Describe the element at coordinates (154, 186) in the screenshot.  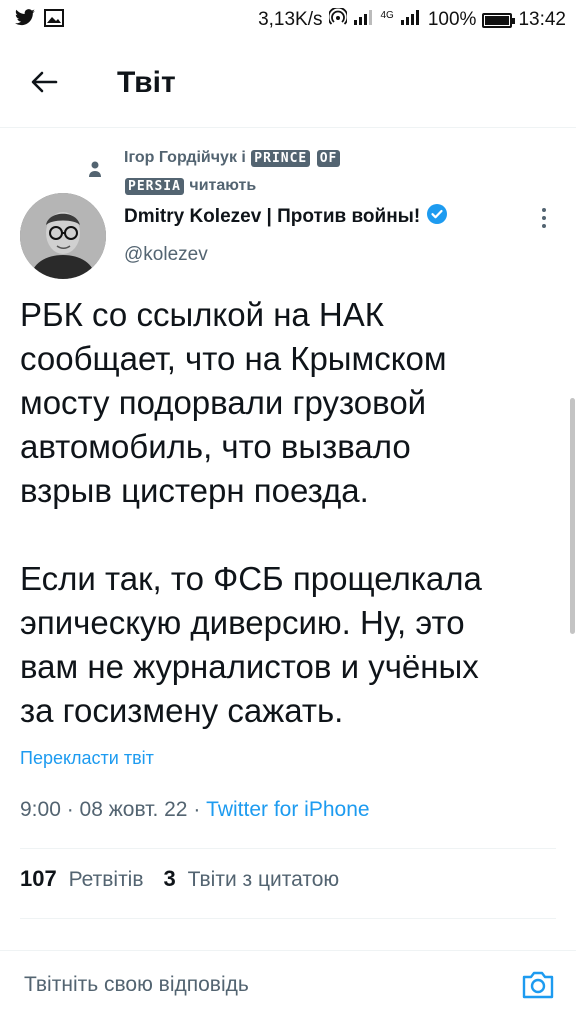
I see `persia-badge: PERSIA` at that location.